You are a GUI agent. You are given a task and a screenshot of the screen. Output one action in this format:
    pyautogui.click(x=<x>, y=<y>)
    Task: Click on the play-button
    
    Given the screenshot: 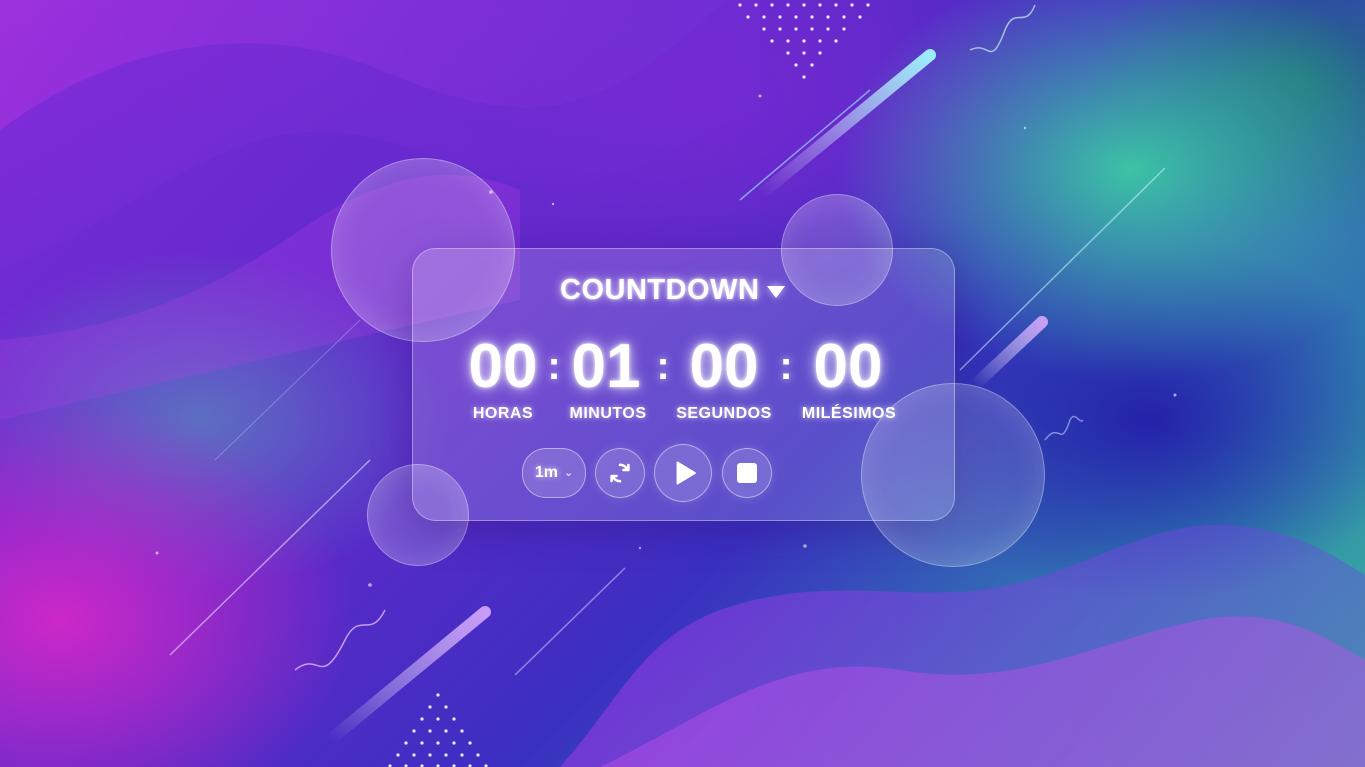 What is the action you would take?
    pyautogui.click(x=683, y=473)
    